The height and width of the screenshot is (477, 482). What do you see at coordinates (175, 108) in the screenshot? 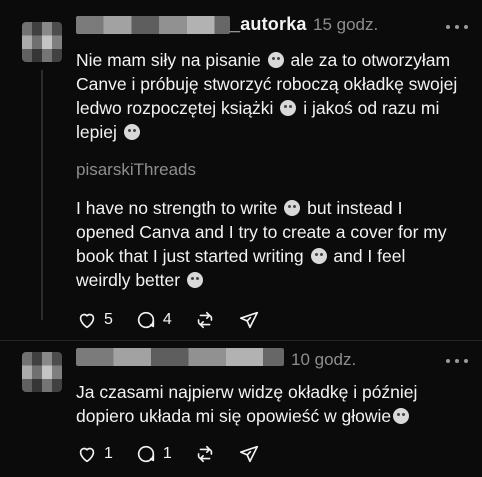
I see `text-line: ledwo rozpoczętej książki` at bounding box center [175, 108].